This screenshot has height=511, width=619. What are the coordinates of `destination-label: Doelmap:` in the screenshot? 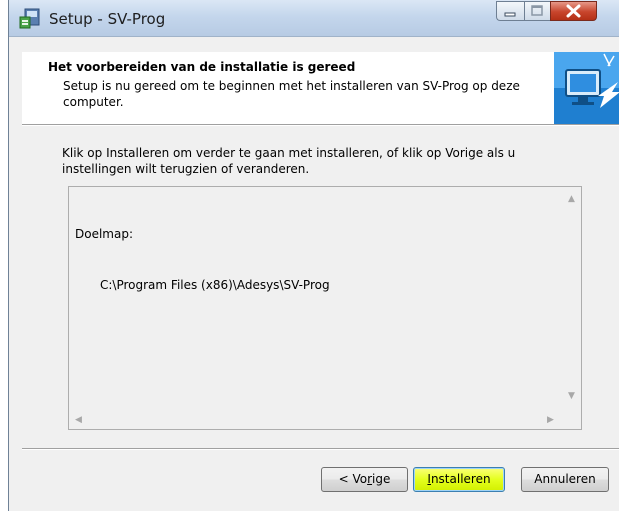 It's located at (104, 234).